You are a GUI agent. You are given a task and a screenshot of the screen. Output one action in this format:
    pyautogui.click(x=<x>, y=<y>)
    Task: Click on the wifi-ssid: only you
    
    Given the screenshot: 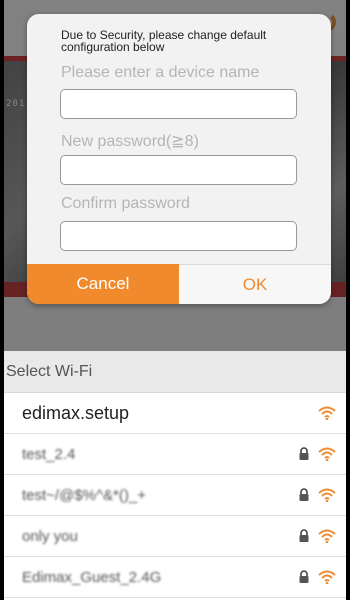 What is the action you would take?
    pyautogui.click(x=50, y=536)
    